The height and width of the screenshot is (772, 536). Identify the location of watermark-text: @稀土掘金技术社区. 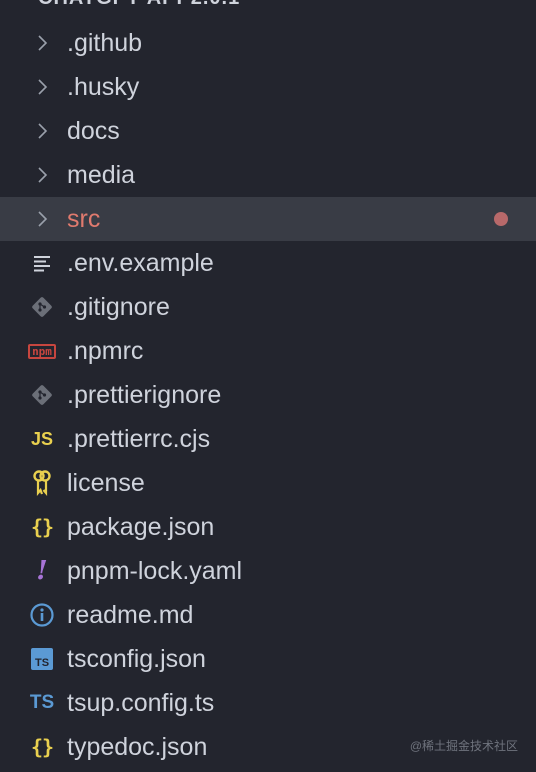
(463, 746).